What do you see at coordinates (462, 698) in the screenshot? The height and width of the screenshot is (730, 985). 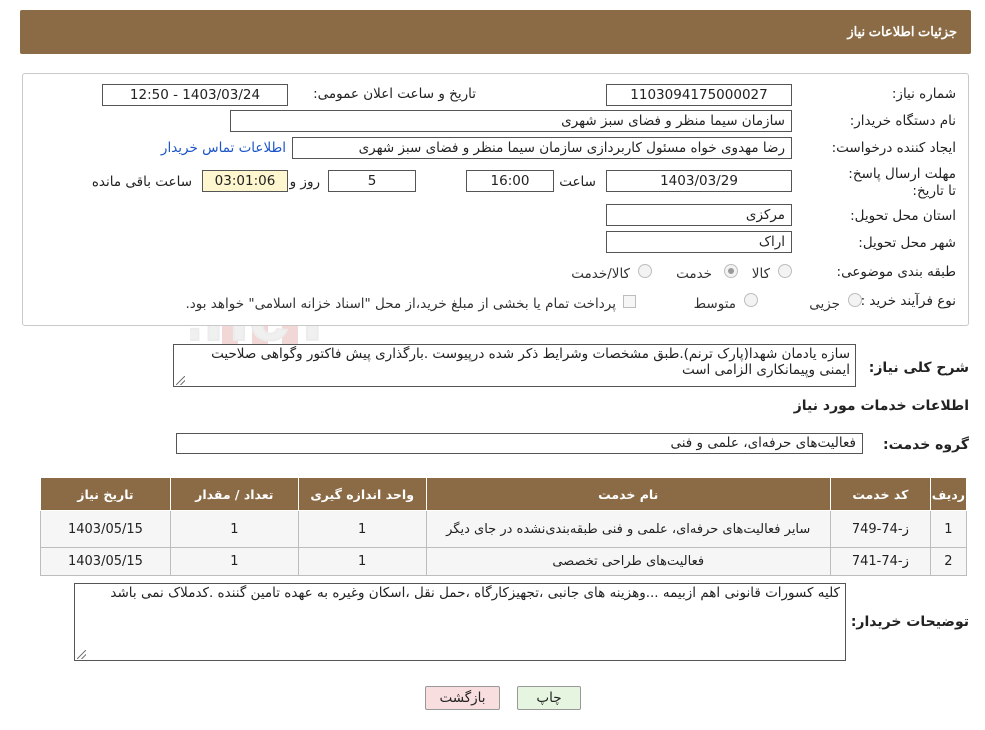 I see `back-button: بازگشت` at bounding box center [462, 698].